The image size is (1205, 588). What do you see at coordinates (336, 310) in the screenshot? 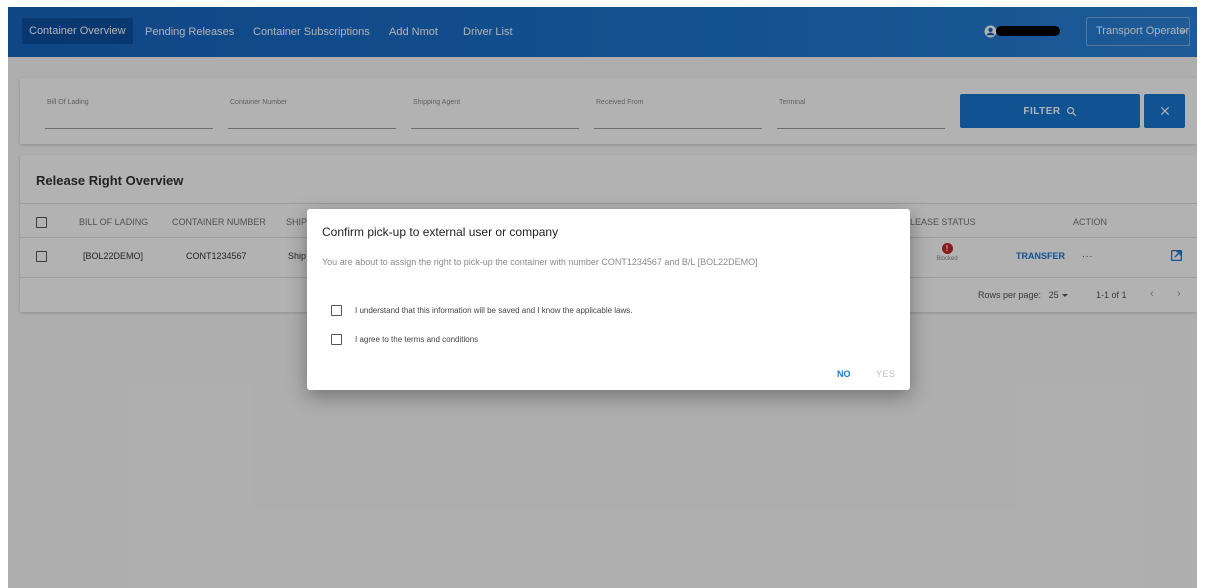
I see `understand-laws-checkbox` at bounding box center [336, 310].